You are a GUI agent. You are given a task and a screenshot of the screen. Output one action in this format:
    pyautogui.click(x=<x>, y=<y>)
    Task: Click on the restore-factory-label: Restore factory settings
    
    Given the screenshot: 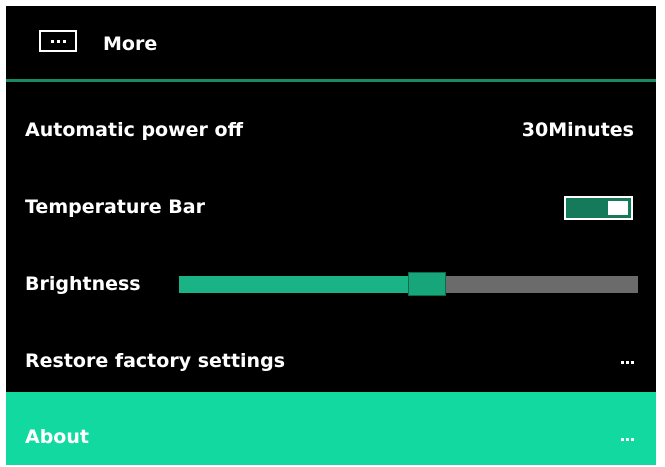 What is the action you would take?
    pyautogui.click(x=155, y=361)
    